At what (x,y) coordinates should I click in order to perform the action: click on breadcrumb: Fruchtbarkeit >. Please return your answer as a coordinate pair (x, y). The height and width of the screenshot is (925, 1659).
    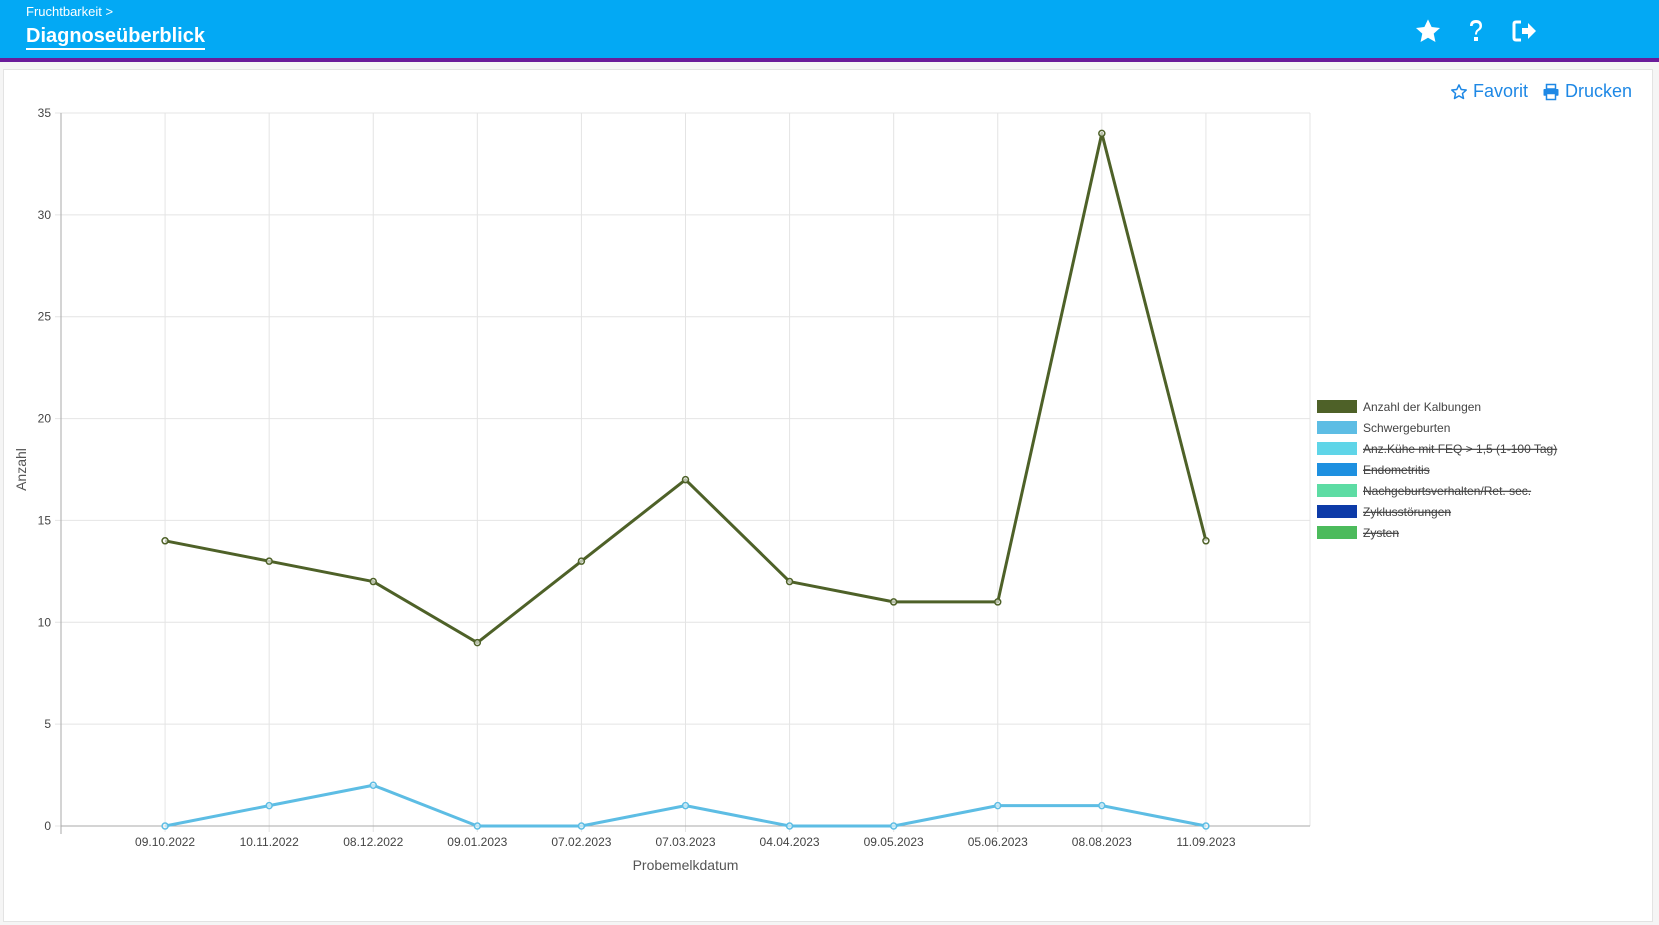
    Looking at the image, I should click on (69, 11).